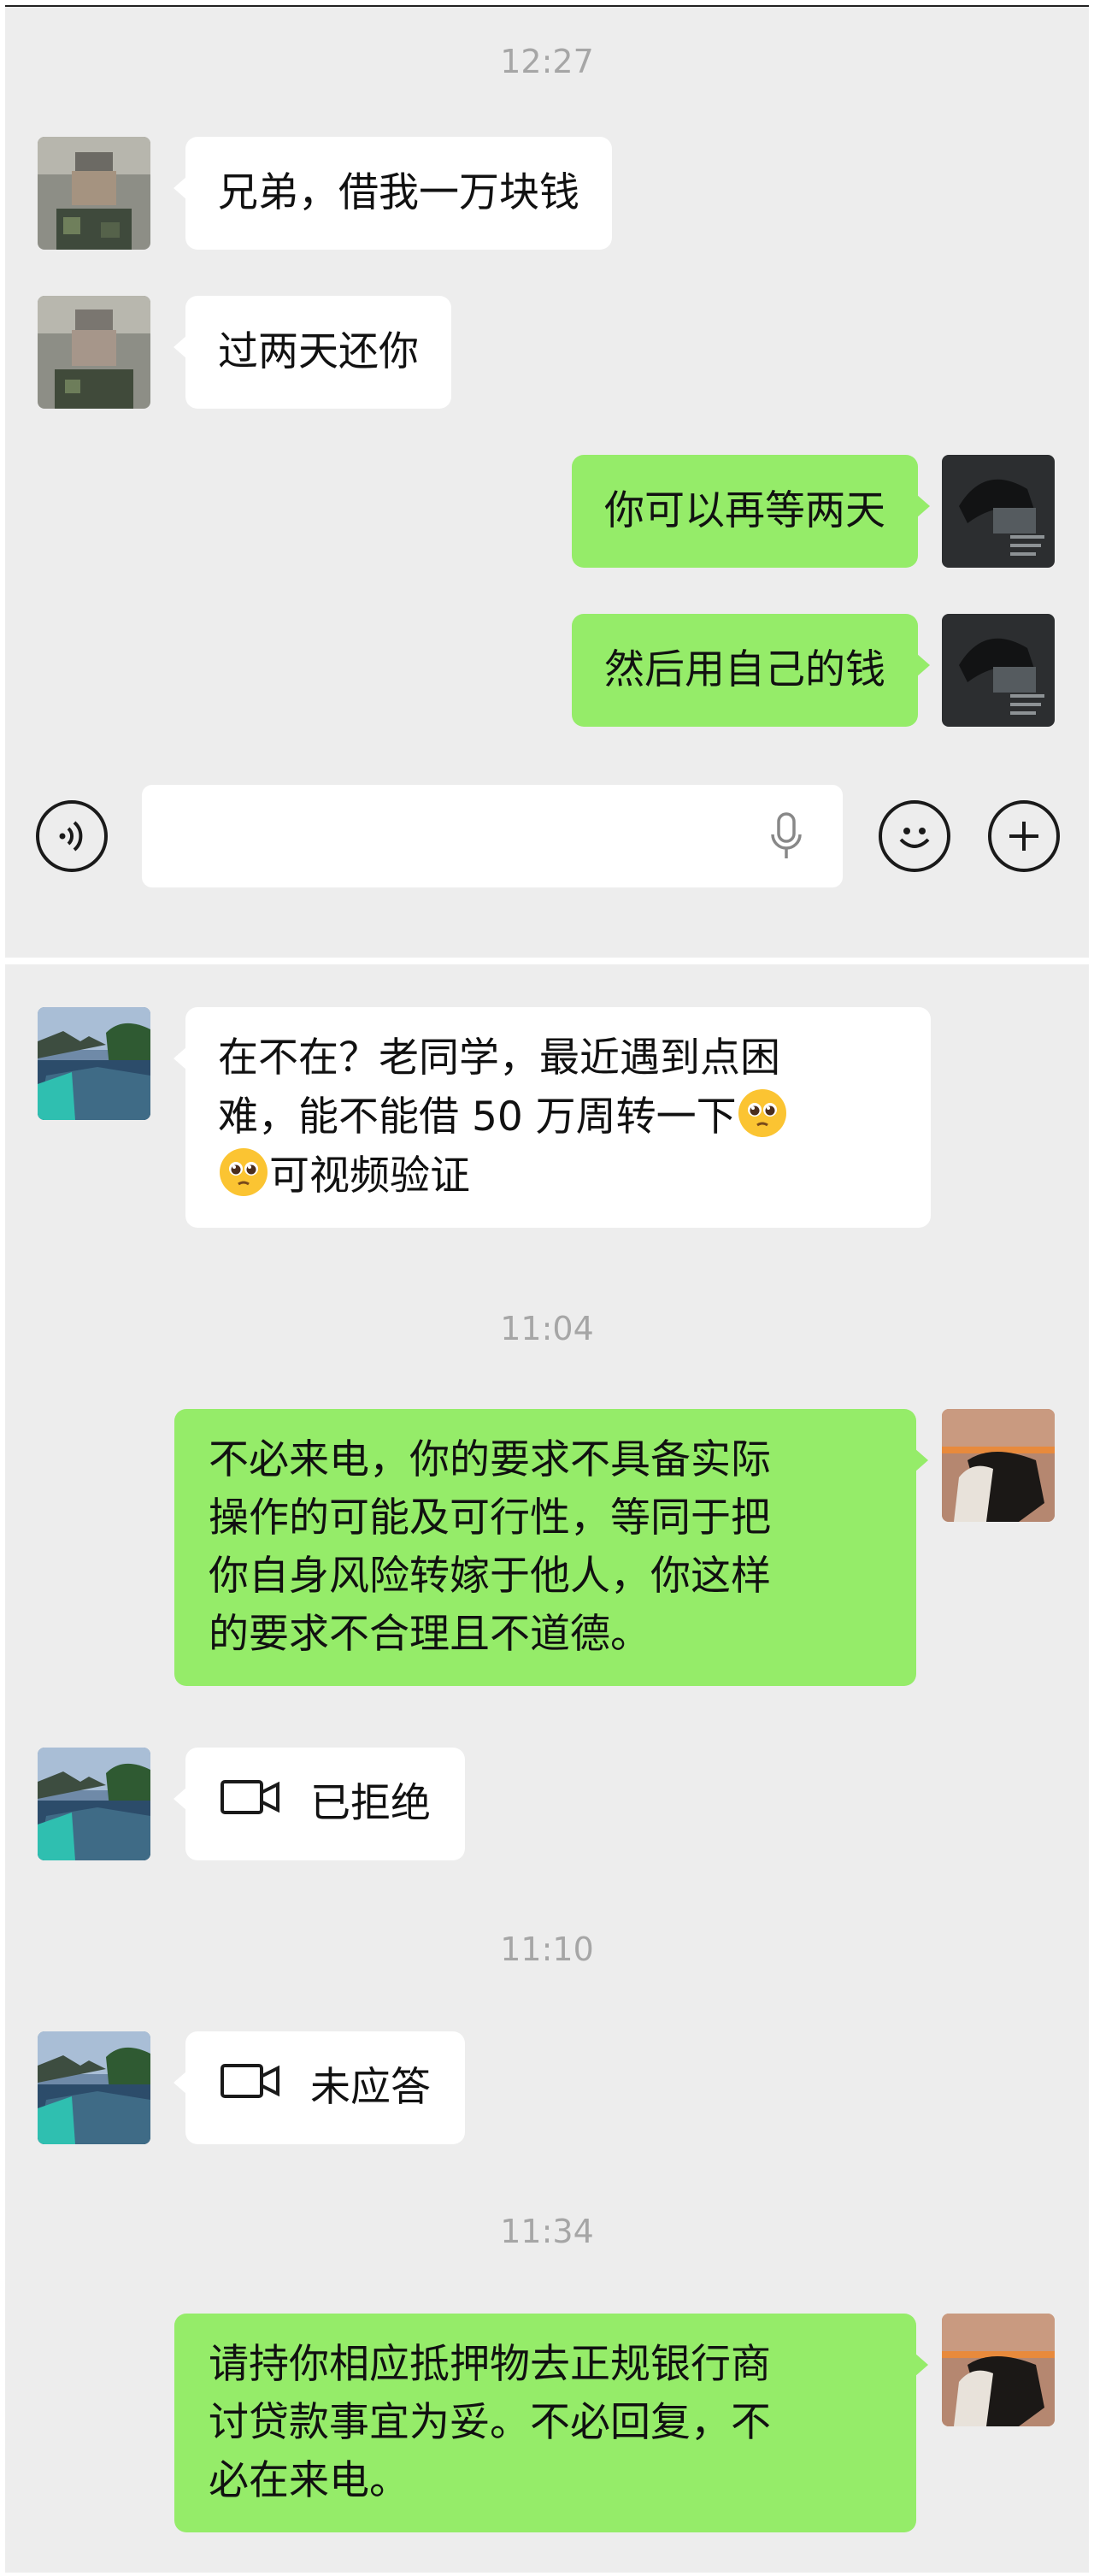 This screenshot has width=1094, height=2576. Describe the element at coordinates (547, 1949) in the screenshot. I see `timestamp: 11:10` at that location.